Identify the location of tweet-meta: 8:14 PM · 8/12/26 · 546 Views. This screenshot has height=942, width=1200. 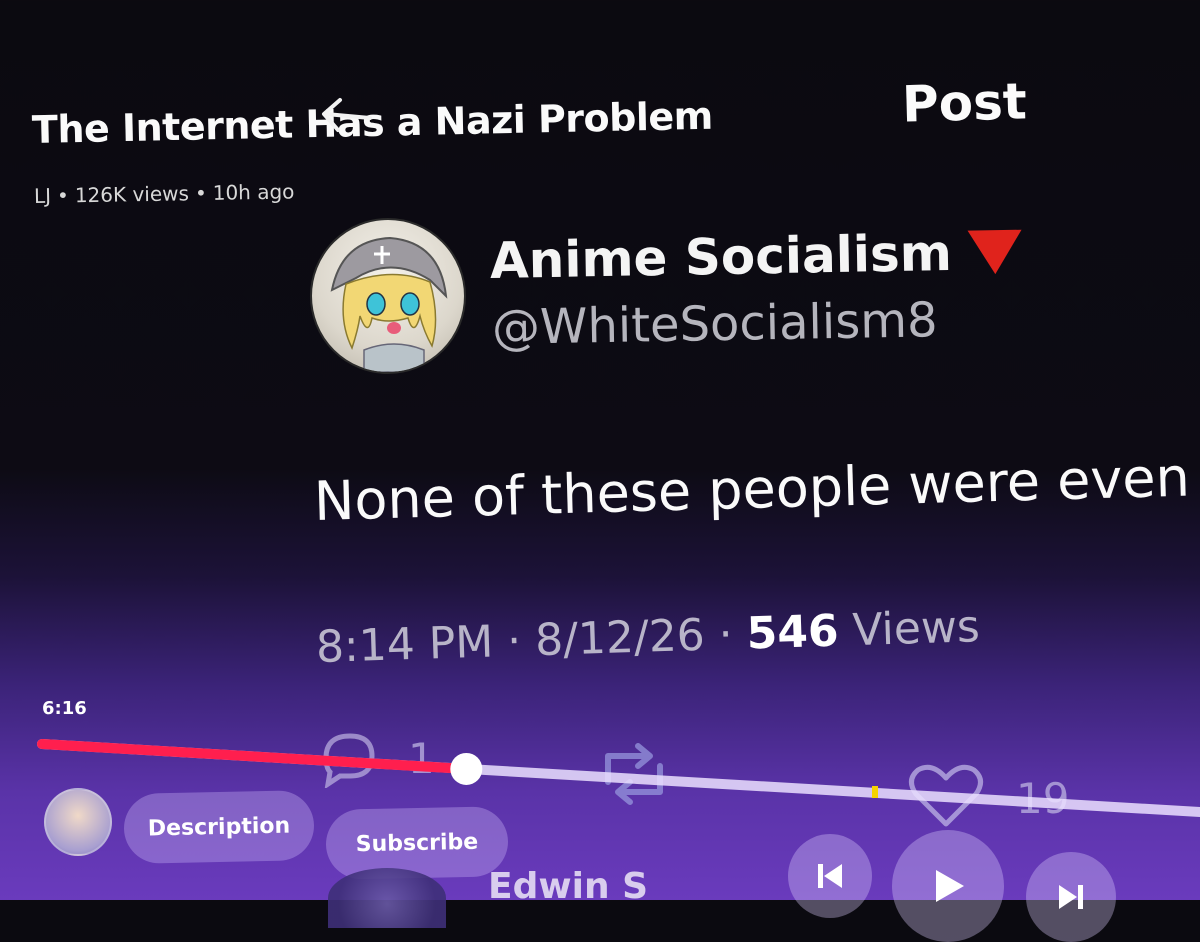
(648, 637).